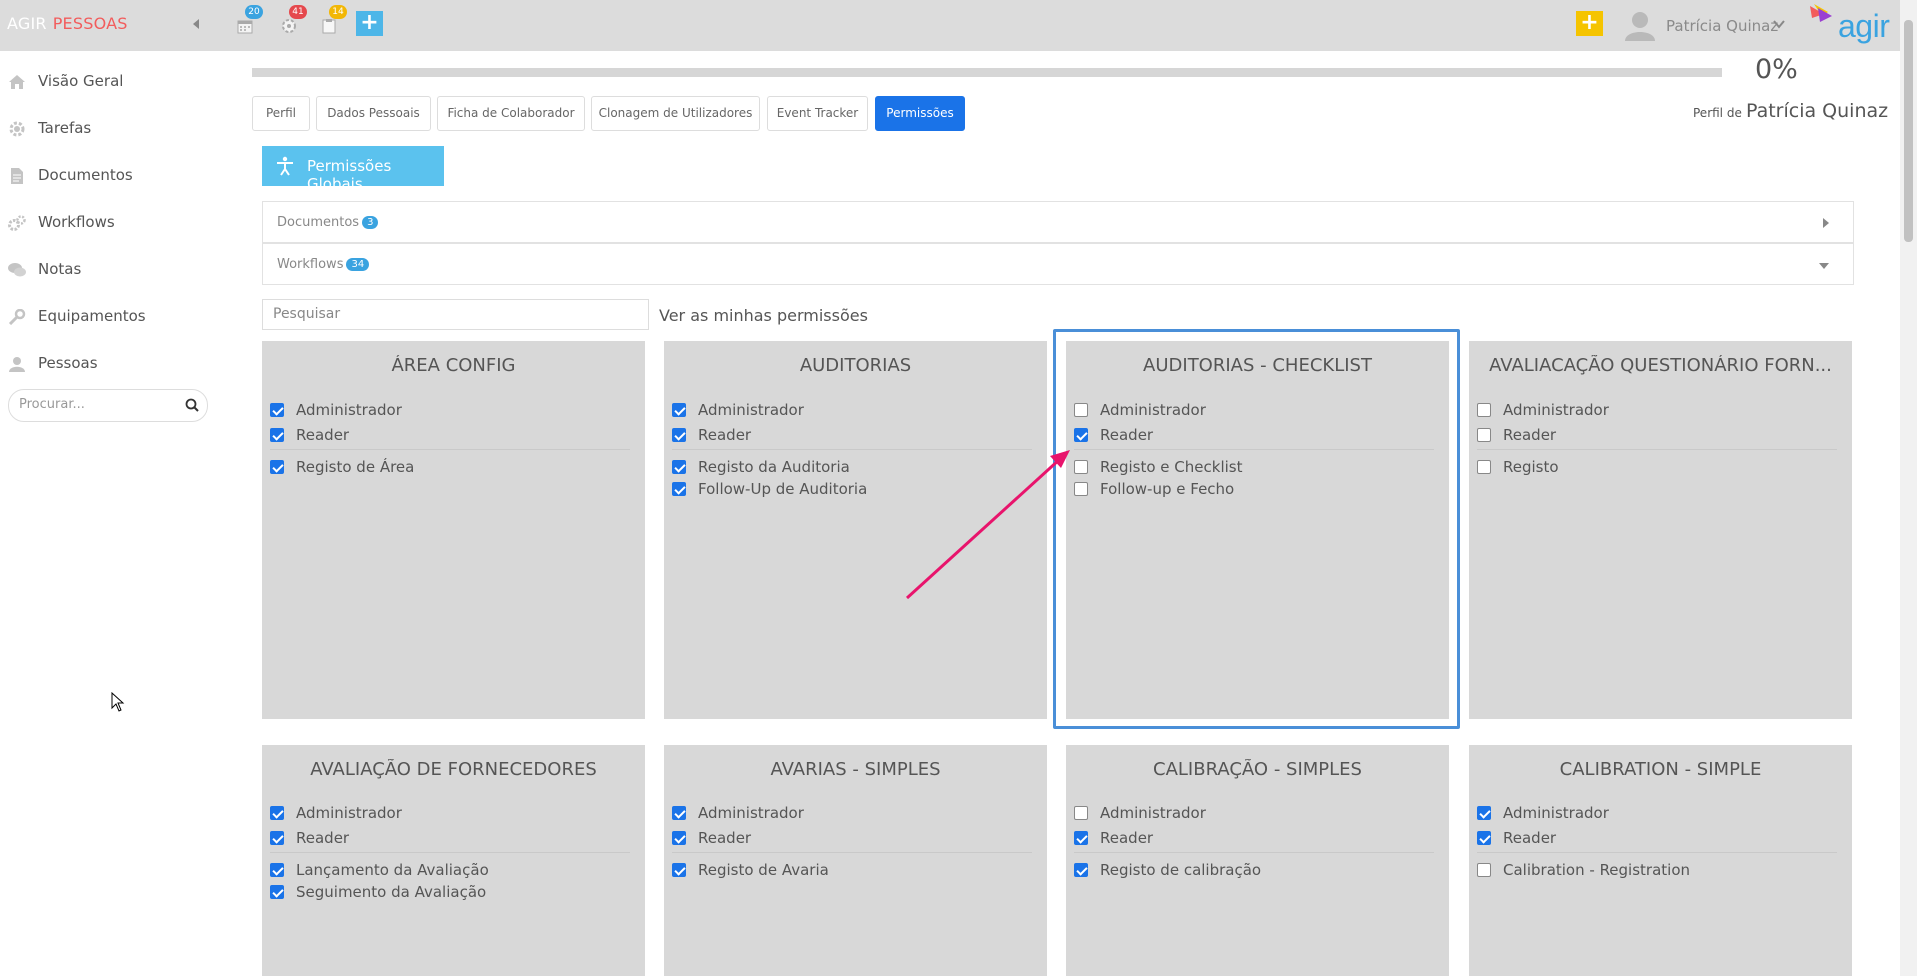 This screenshot has height=976, width=1917. What do you see at coordinates (1556, 813) in the screenshot?
I see `permission-label: Administrador` at bounding box center [1556, 813].